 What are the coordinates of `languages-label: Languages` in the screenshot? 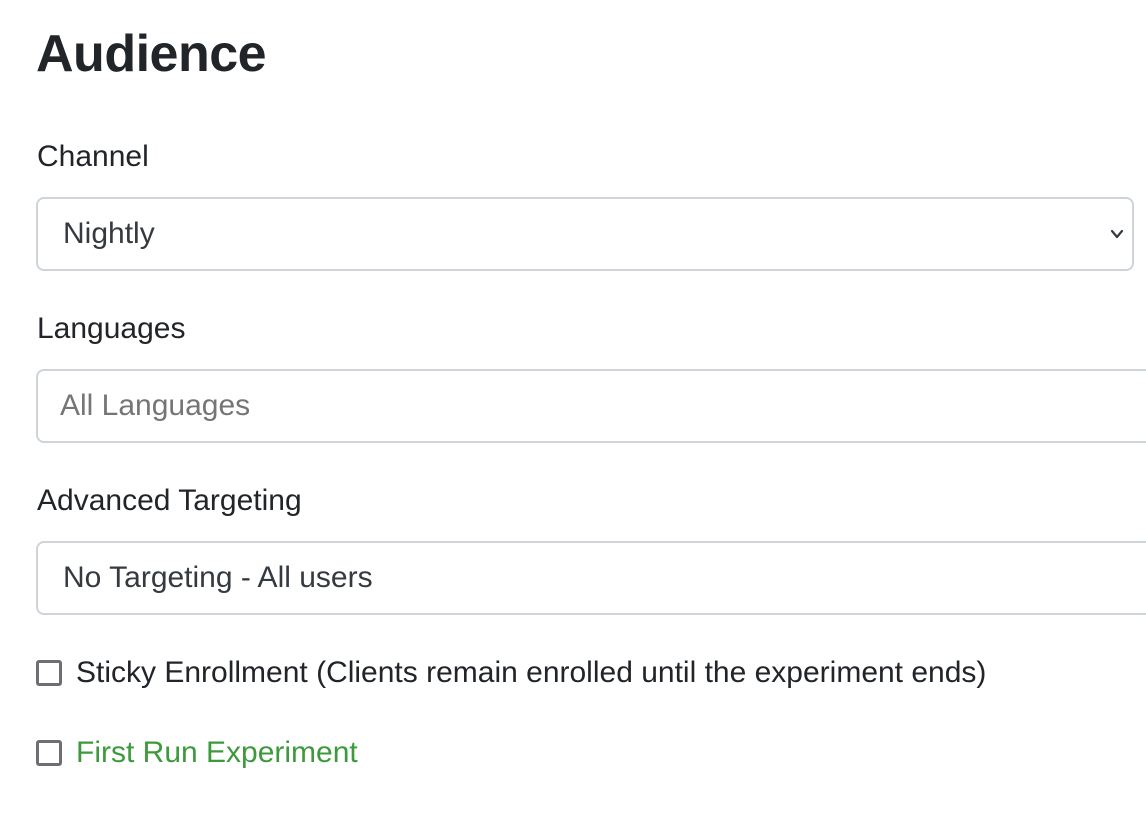 It's located at (111, 328).